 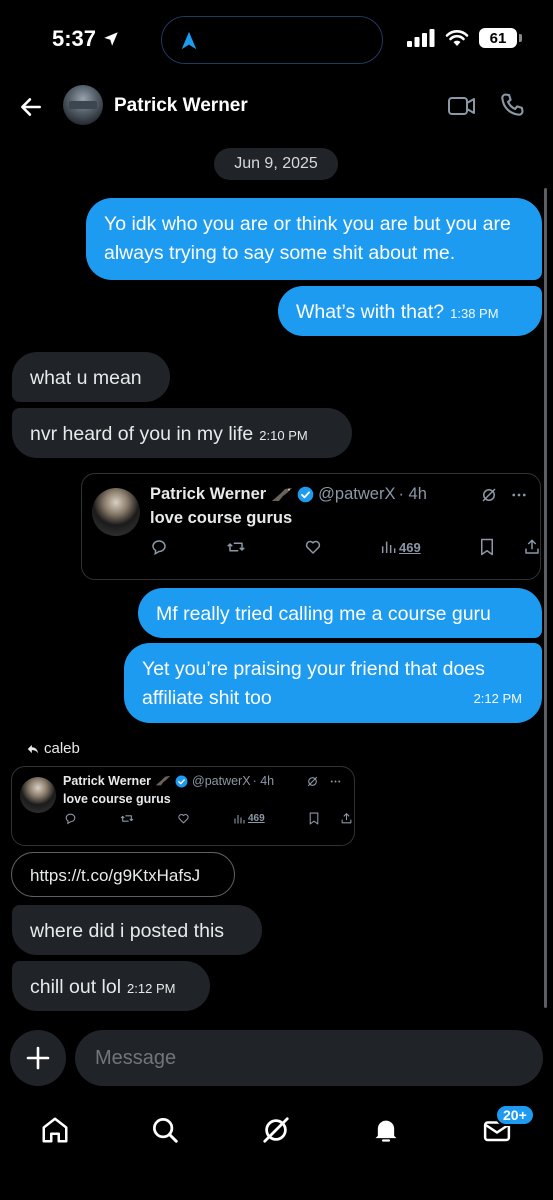 I want to click on navigation-arrow-icon, so click(x=189, y=40).